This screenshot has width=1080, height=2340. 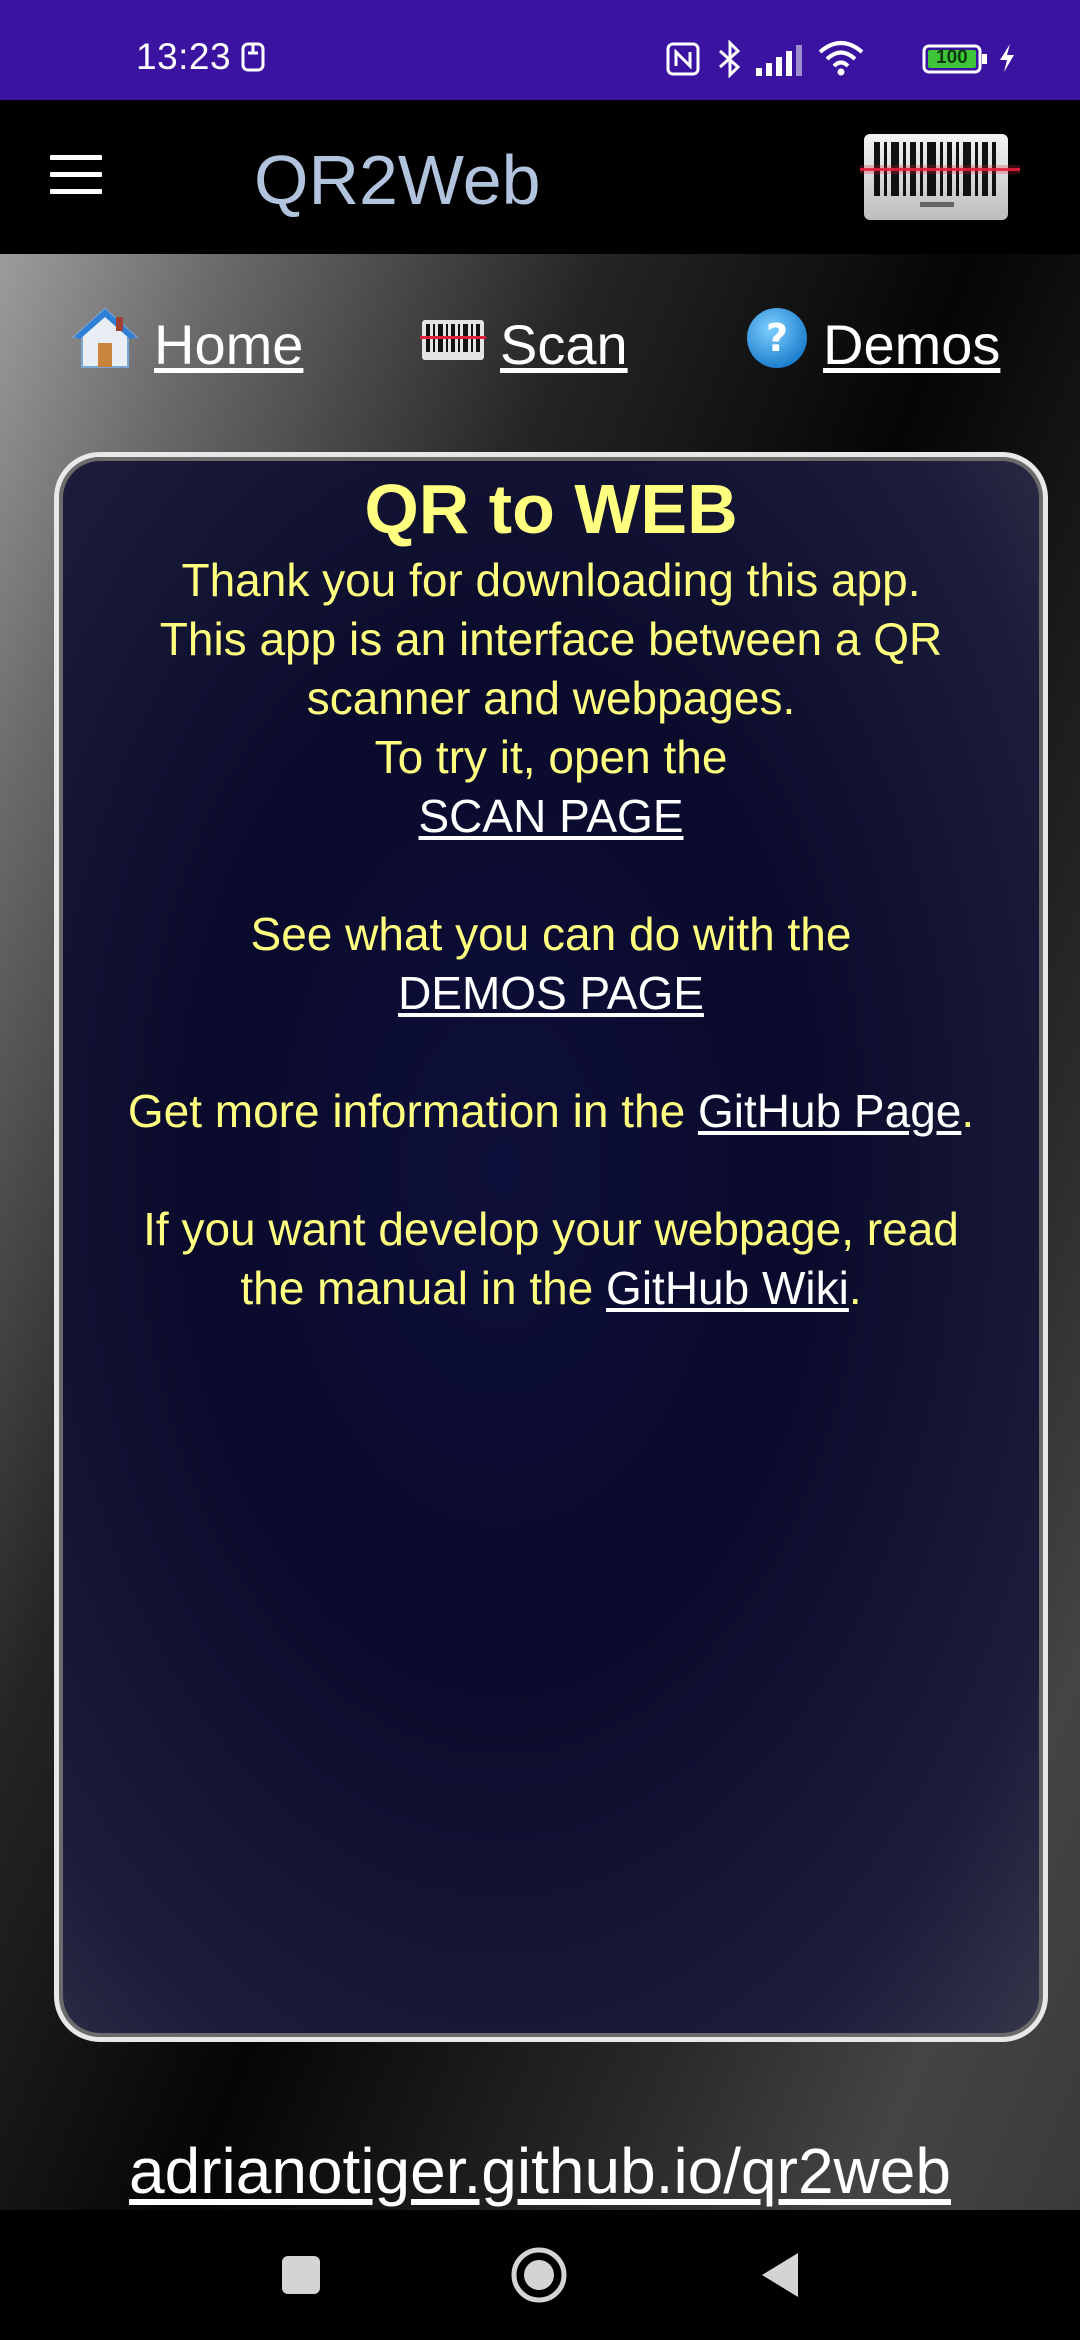 I want to click on menu-icon, so click(x=78, y=175).